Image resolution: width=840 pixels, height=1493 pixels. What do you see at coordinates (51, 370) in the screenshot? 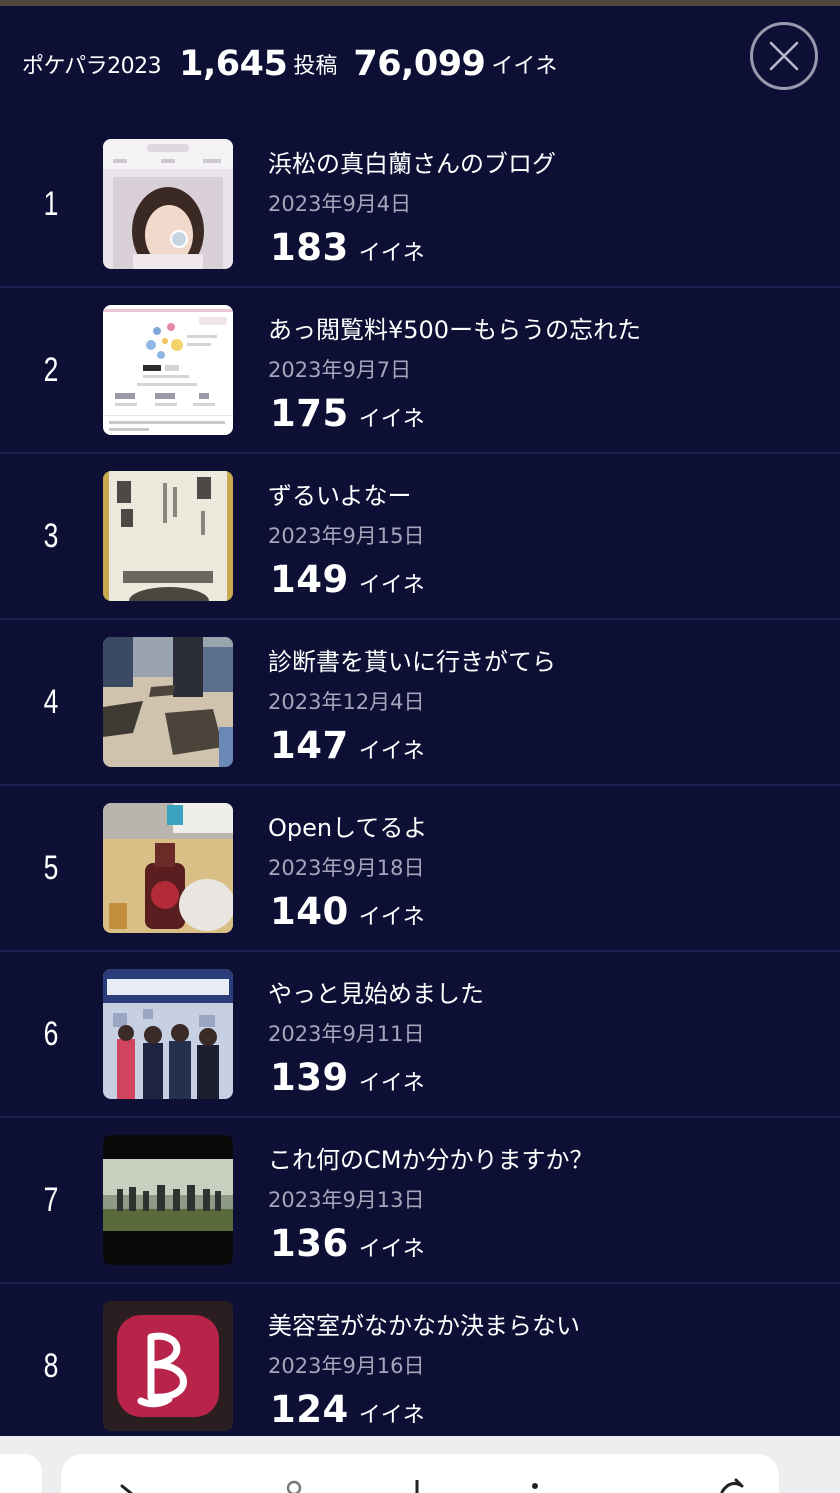
I see `rank-number: 2` at bounding box center [51, 370].